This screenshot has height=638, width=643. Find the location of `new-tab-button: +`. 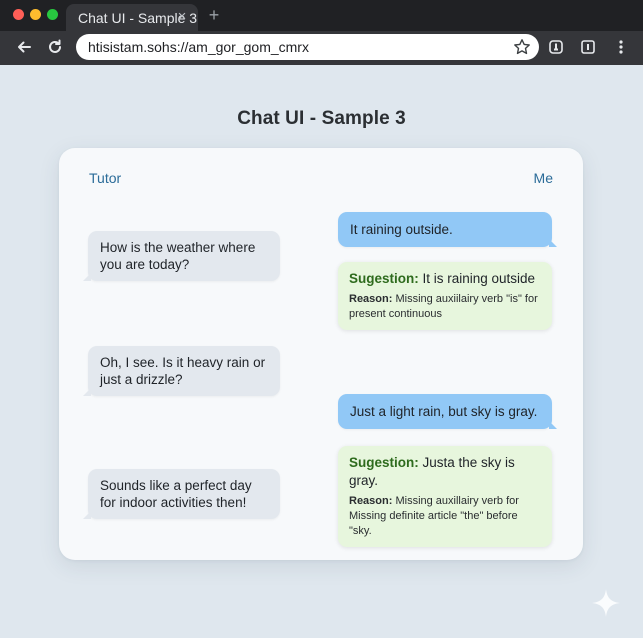

new-tab-button: + is located at coordinates (214, 15).